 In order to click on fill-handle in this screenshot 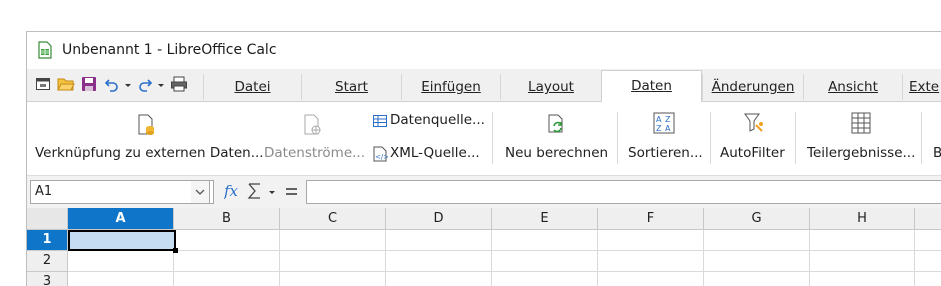, I will do `click(175, 250)`.